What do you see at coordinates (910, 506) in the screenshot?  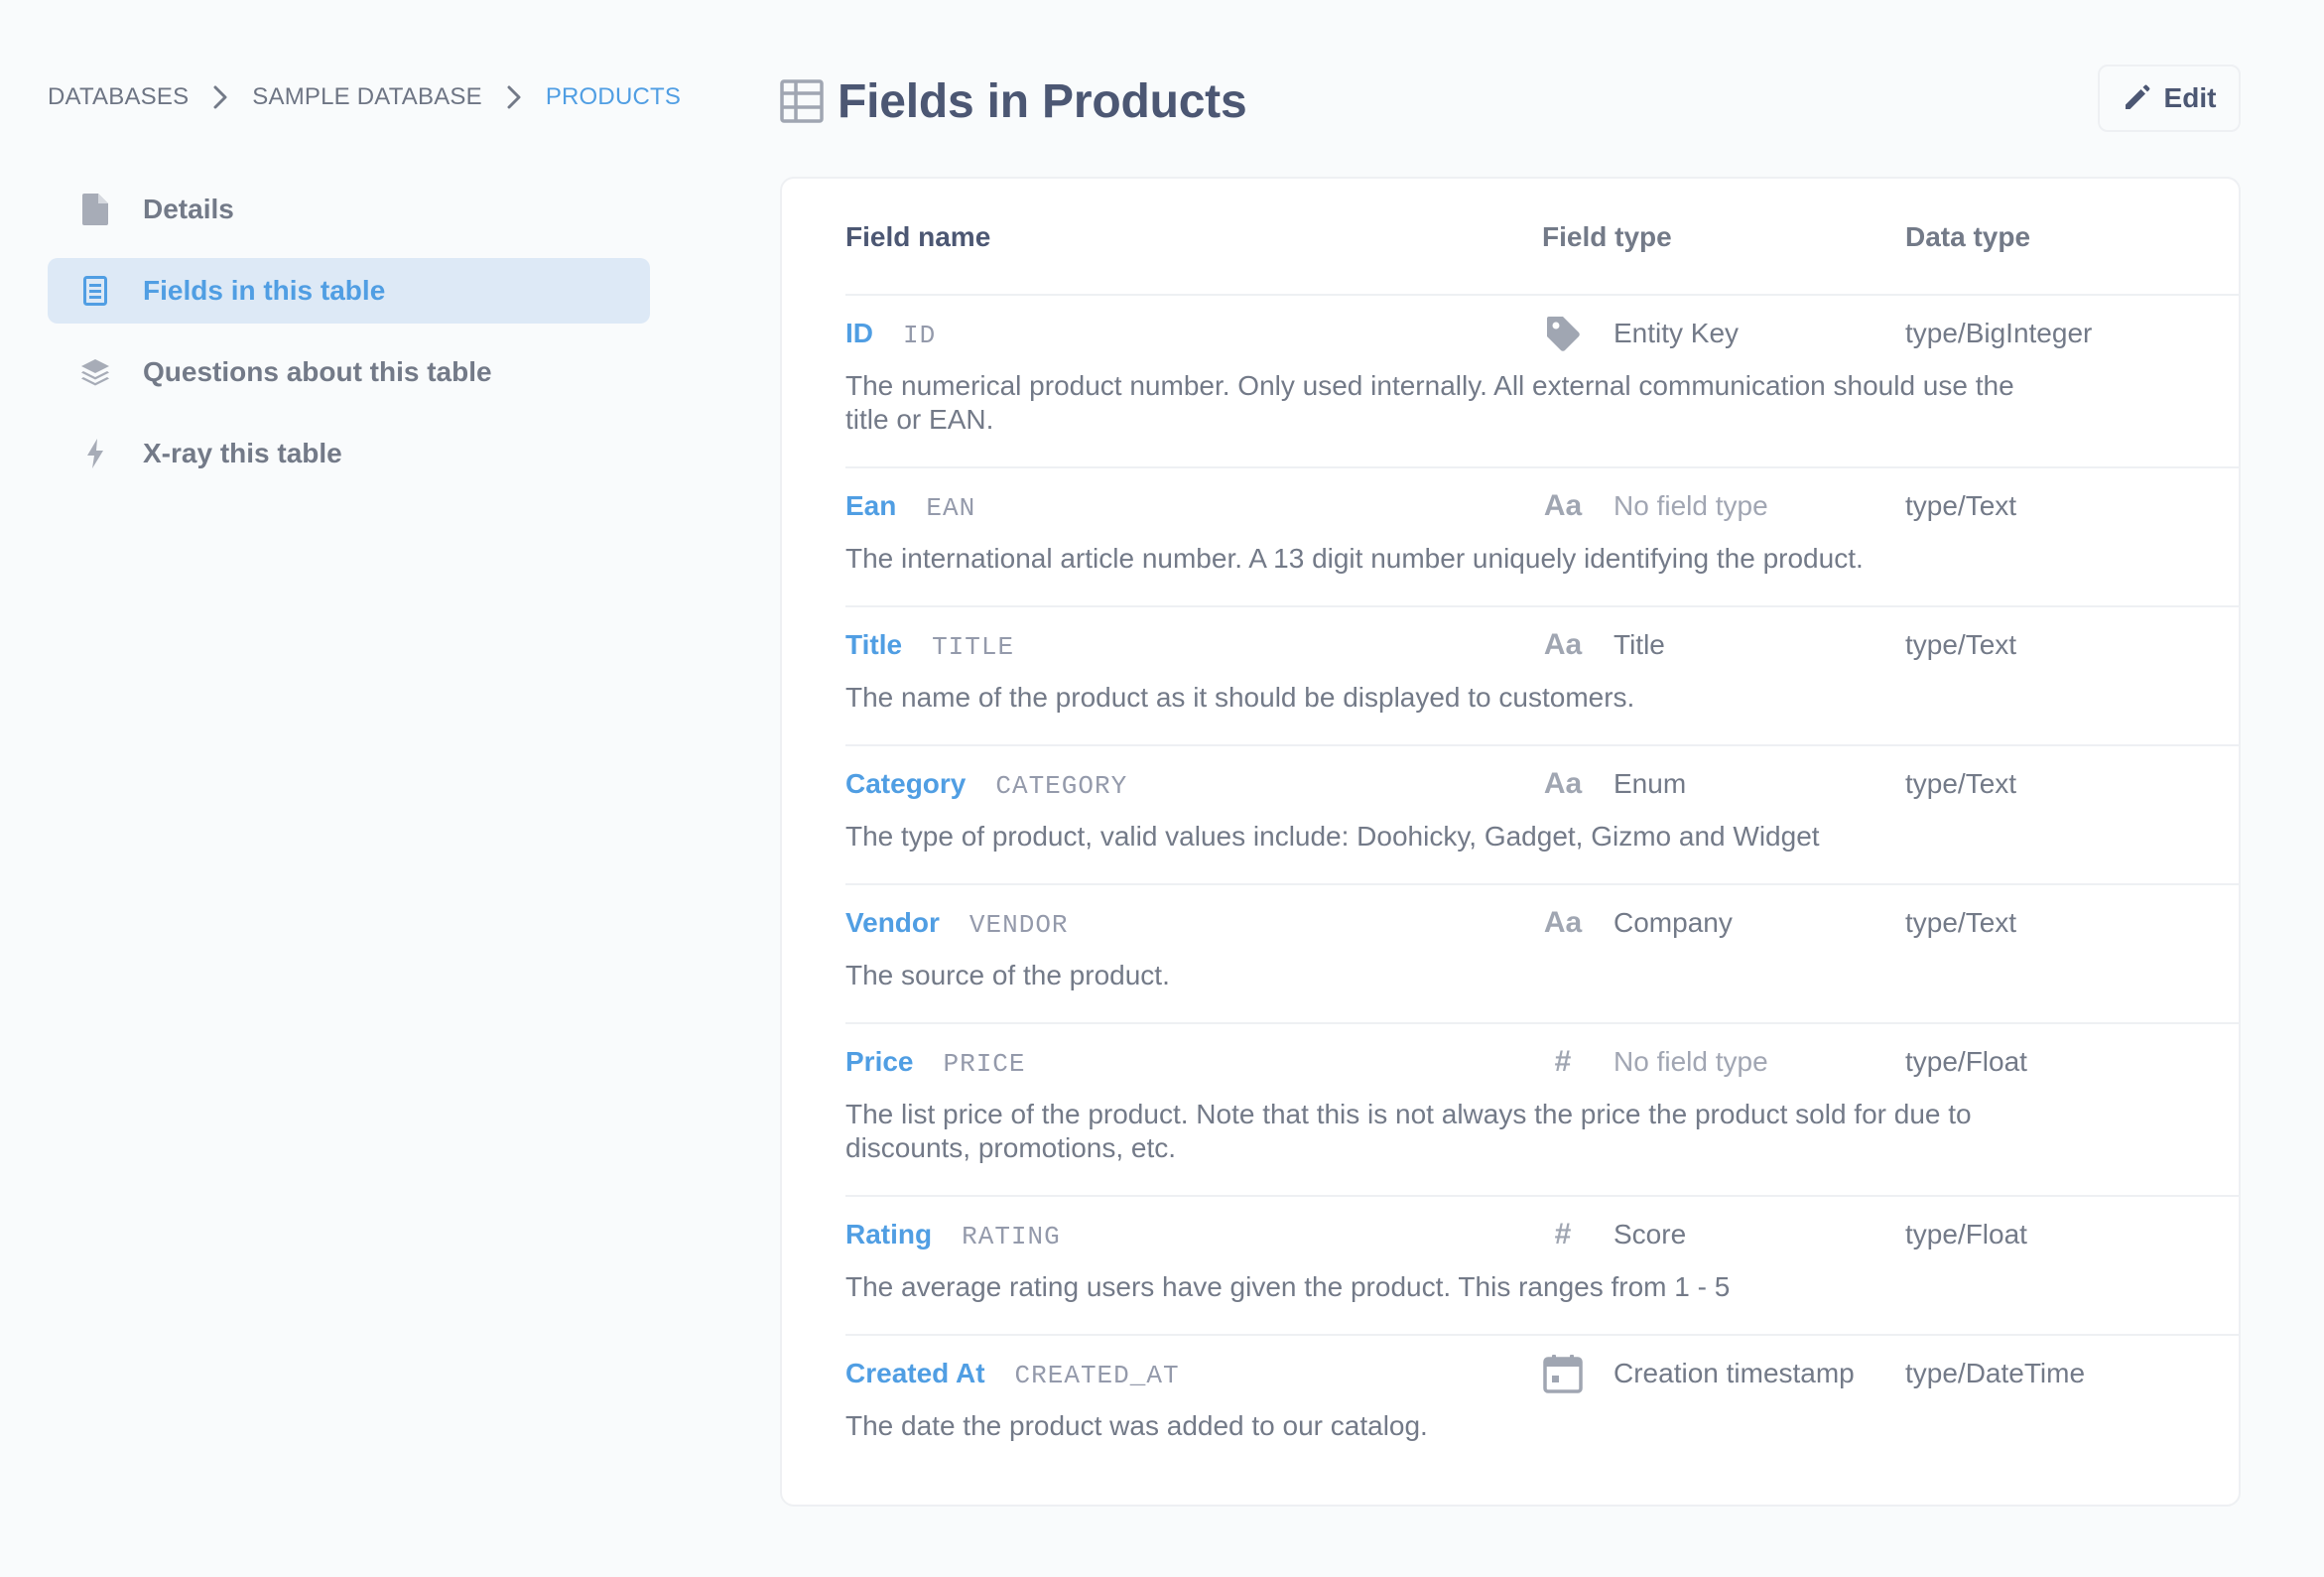 I see `field-name-link: Ean EAN` at bounding box center [910, 506].